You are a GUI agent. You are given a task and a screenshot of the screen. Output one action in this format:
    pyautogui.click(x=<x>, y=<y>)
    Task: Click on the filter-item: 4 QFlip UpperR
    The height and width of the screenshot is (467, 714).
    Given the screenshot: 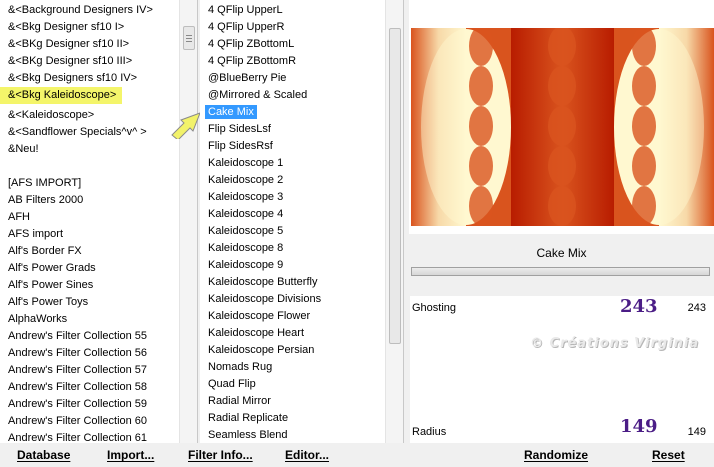 What is the action you would take?
    pyautogui.click(x=292, y=27)
    